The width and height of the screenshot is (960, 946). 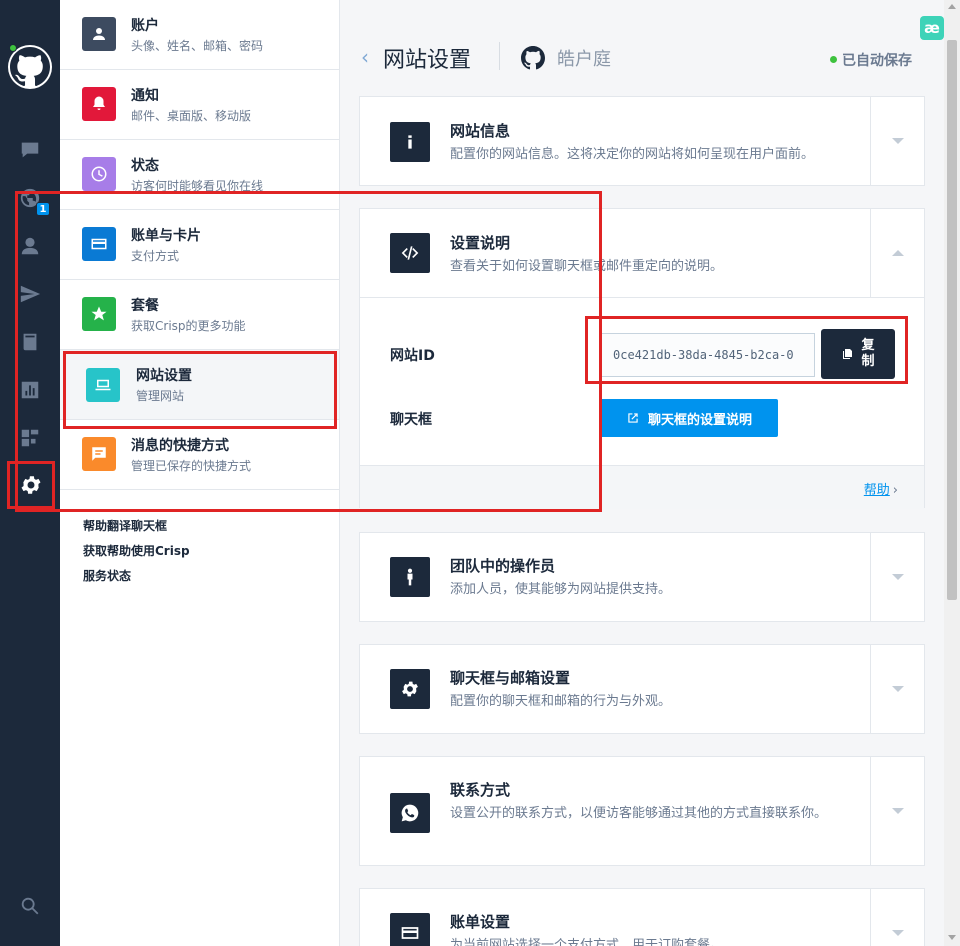 What do you see at coordinates (480, 243) in the screenshot?
I see `card-title: 设置说明` at bounding box center [480, 243].